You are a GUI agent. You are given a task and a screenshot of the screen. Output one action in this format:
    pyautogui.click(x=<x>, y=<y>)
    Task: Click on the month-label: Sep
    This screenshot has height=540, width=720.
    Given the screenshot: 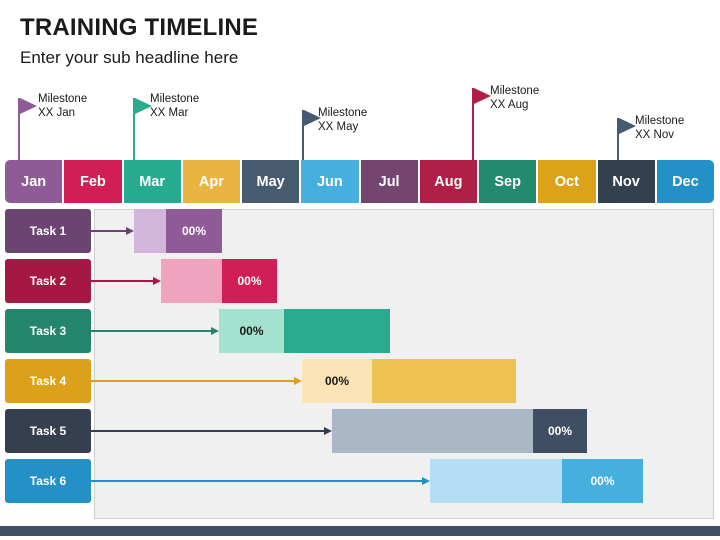 What is the action you would take?
    pyautogui.click(x=507, y=181)
    